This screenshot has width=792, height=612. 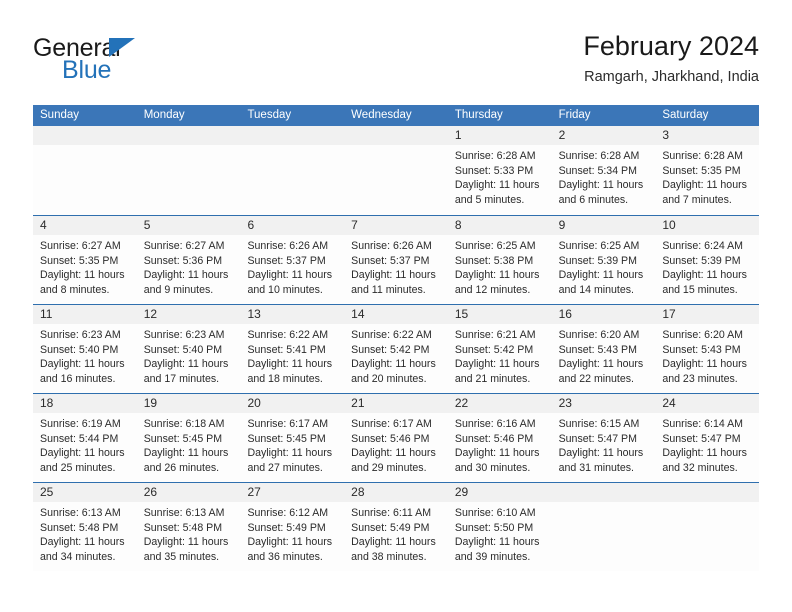 I want to click on day-number: 25, so click(x=85, y=492).